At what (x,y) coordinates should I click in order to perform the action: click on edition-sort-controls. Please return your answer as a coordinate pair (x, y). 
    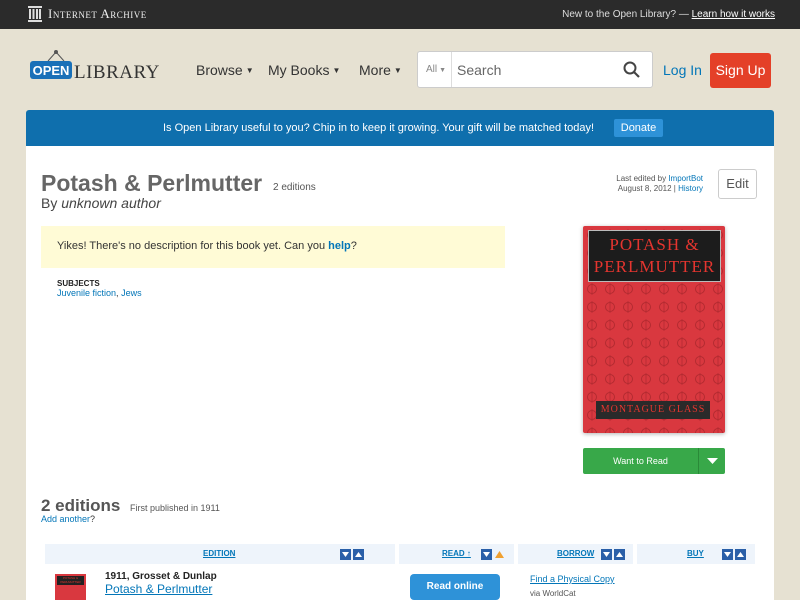
    Looking at the image, I should click on (352, 555).